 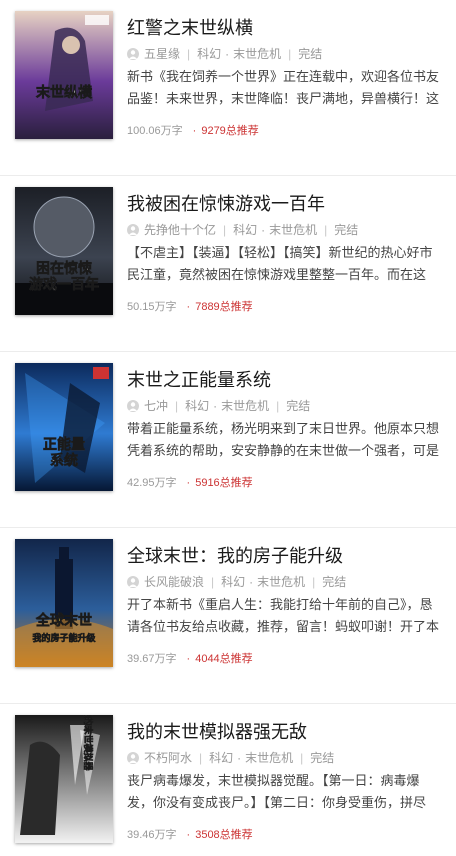 What do you see at coordinates (180, 229) in the screenshot?
I see `book-author: 先挣他十个亿` at bounding box center [180, 229].